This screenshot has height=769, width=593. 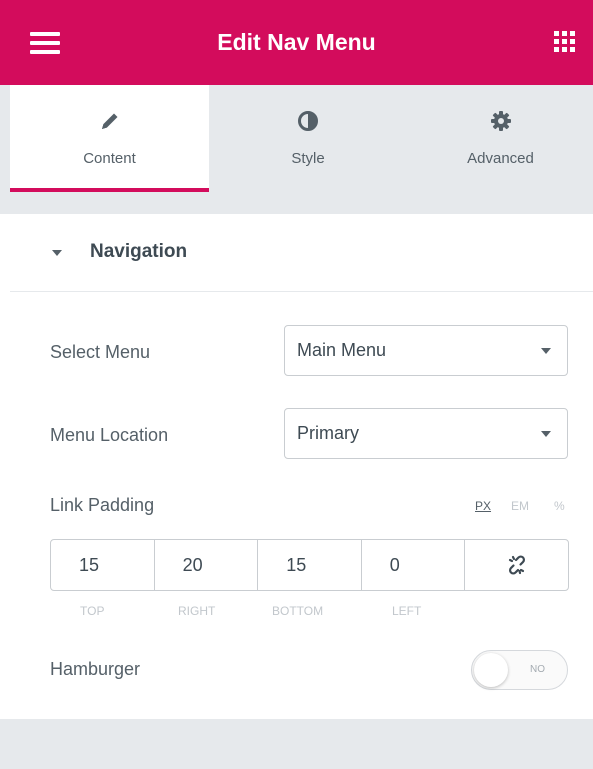 I want to click on panel-title: Edit Nav Menu, so click(x=296, y=42).